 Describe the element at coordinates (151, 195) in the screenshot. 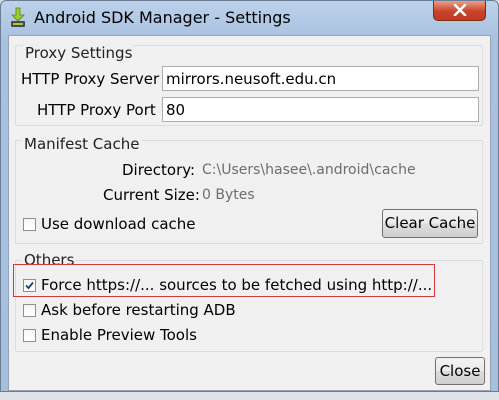

I see `current-size-label: Current Size:` at that location.